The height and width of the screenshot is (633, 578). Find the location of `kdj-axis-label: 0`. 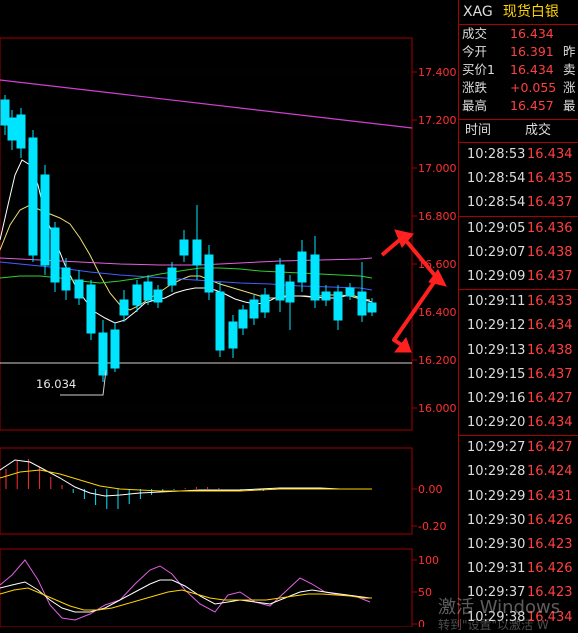

kdj-axis-label: 0 is located at coordinates (421, 622).